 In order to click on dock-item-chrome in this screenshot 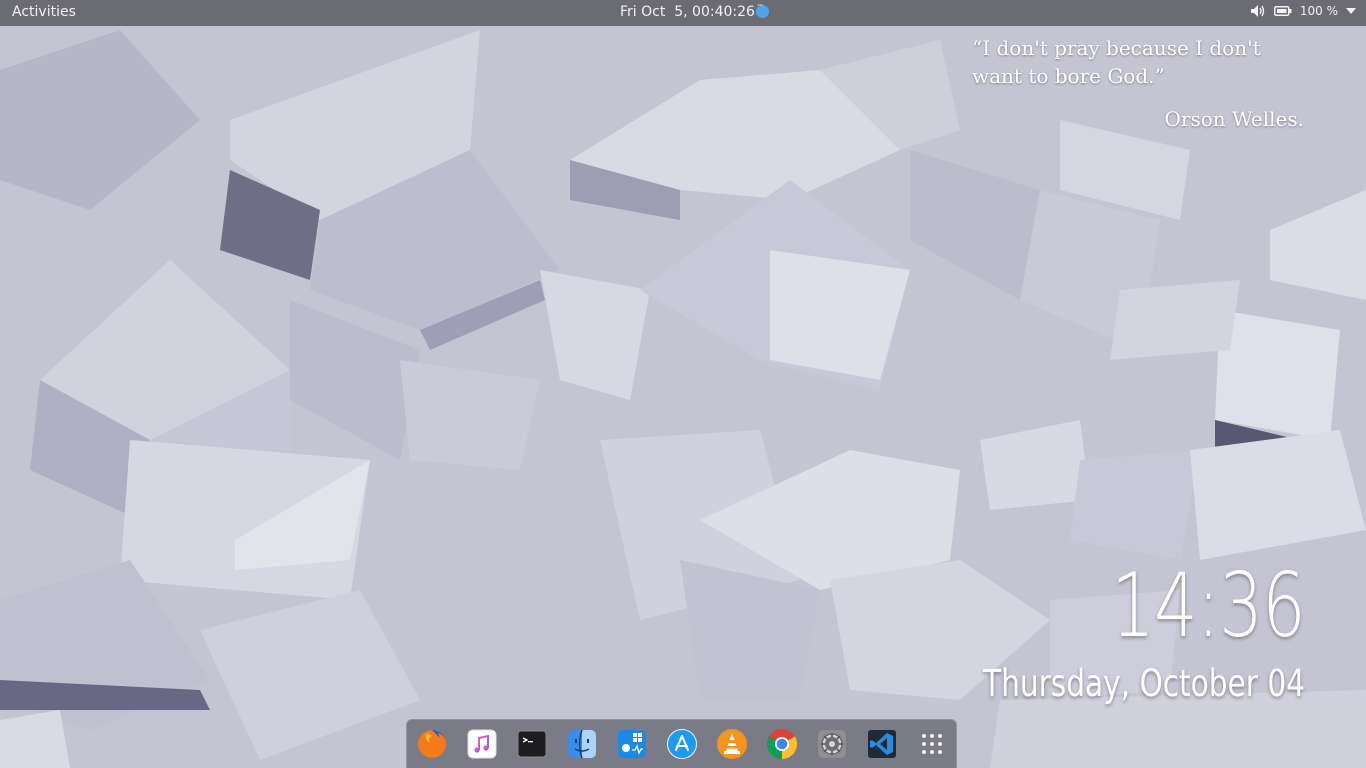, I will do `click(782, 744)`.